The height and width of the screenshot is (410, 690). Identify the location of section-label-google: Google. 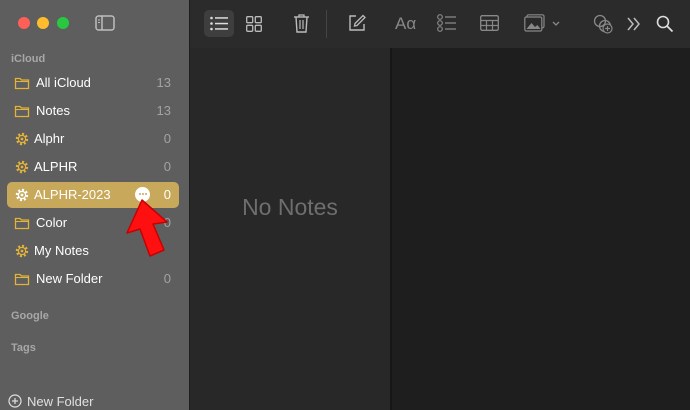
(30, 316).